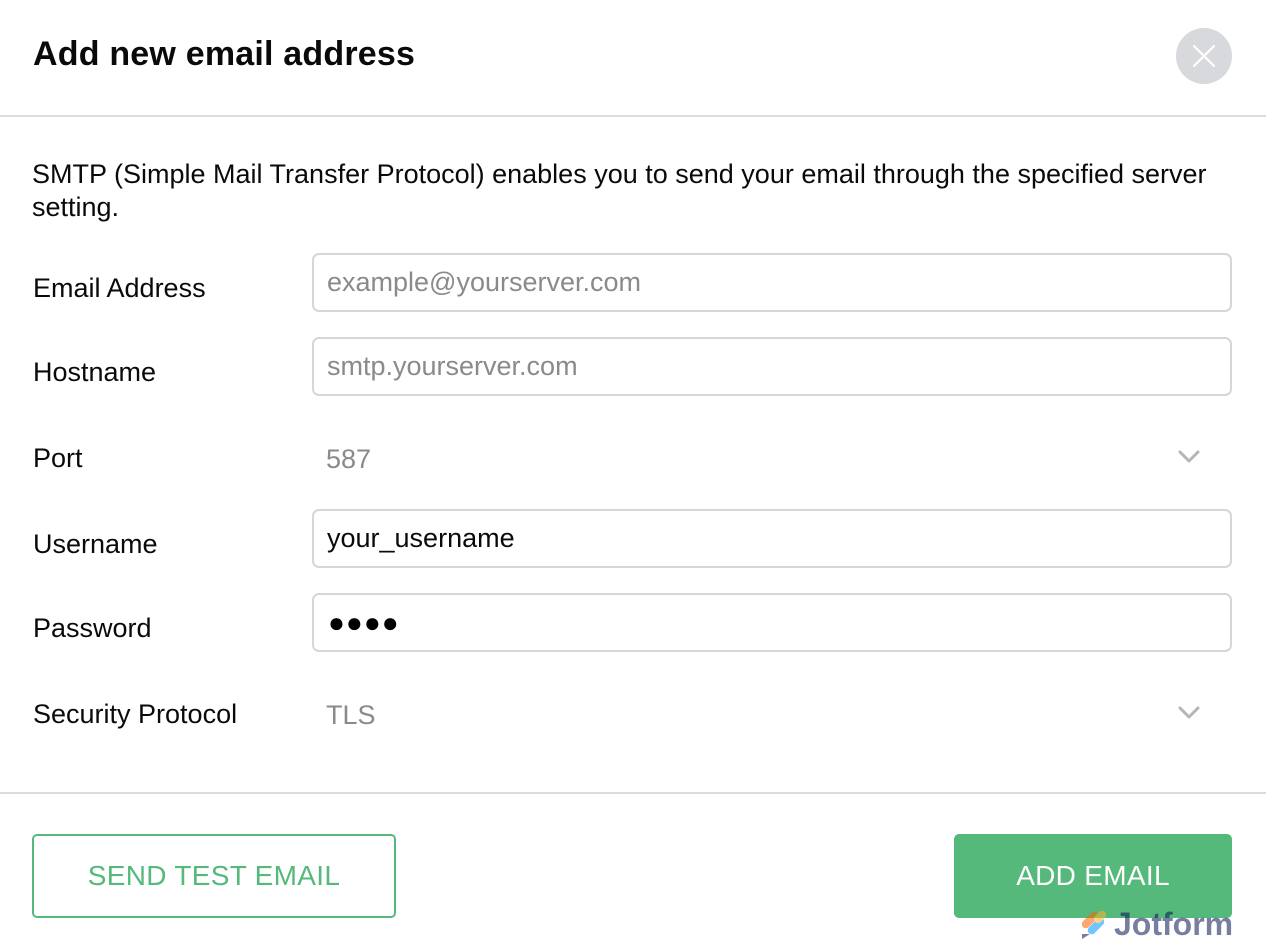 This screenshot has width=1266, height=944. Describe the element at coordinates (1094, 924) in the screenshot. I see `jotform-logo-icon` at that location.